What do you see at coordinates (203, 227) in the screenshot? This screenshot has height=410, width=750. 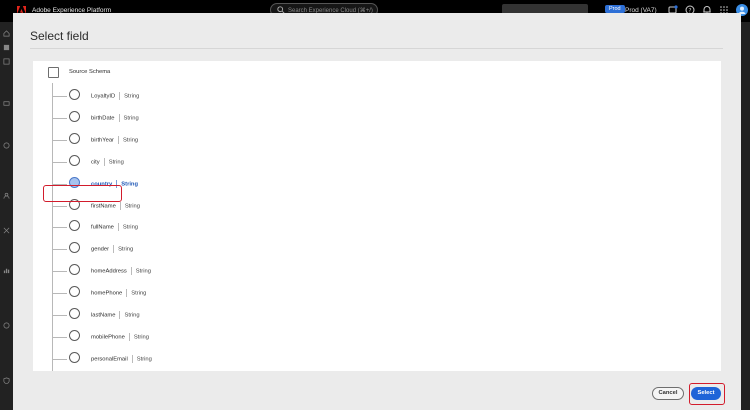 I see `field-row-fullName: fullName String` at bounding box center [203, 227].